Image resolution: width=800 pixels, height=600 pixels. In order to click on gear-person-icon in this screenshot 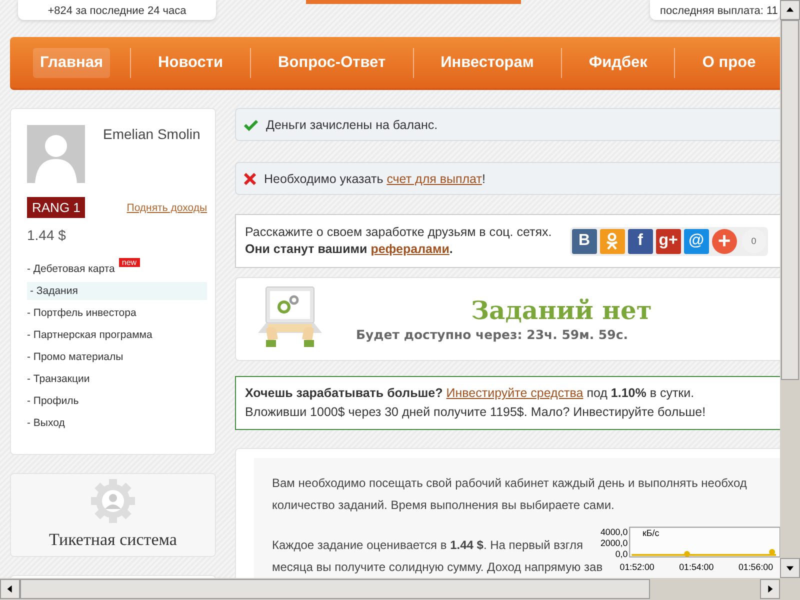, I will do `click(113, 501)`.